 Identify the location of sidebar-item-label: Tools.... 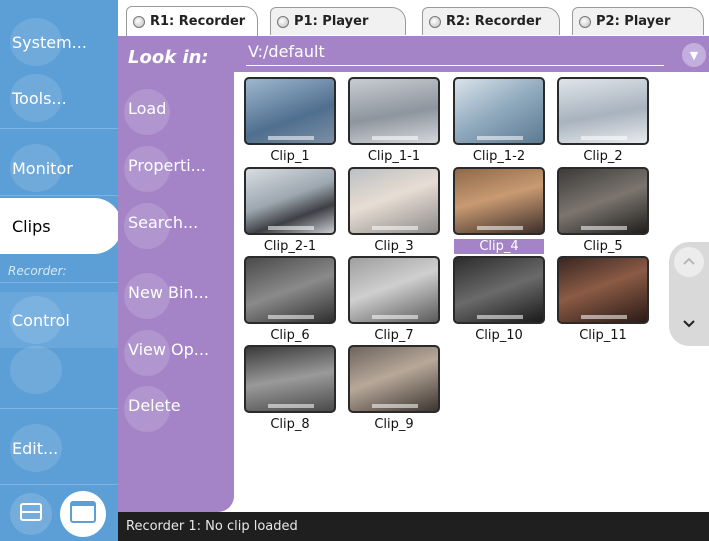
(39, 98).